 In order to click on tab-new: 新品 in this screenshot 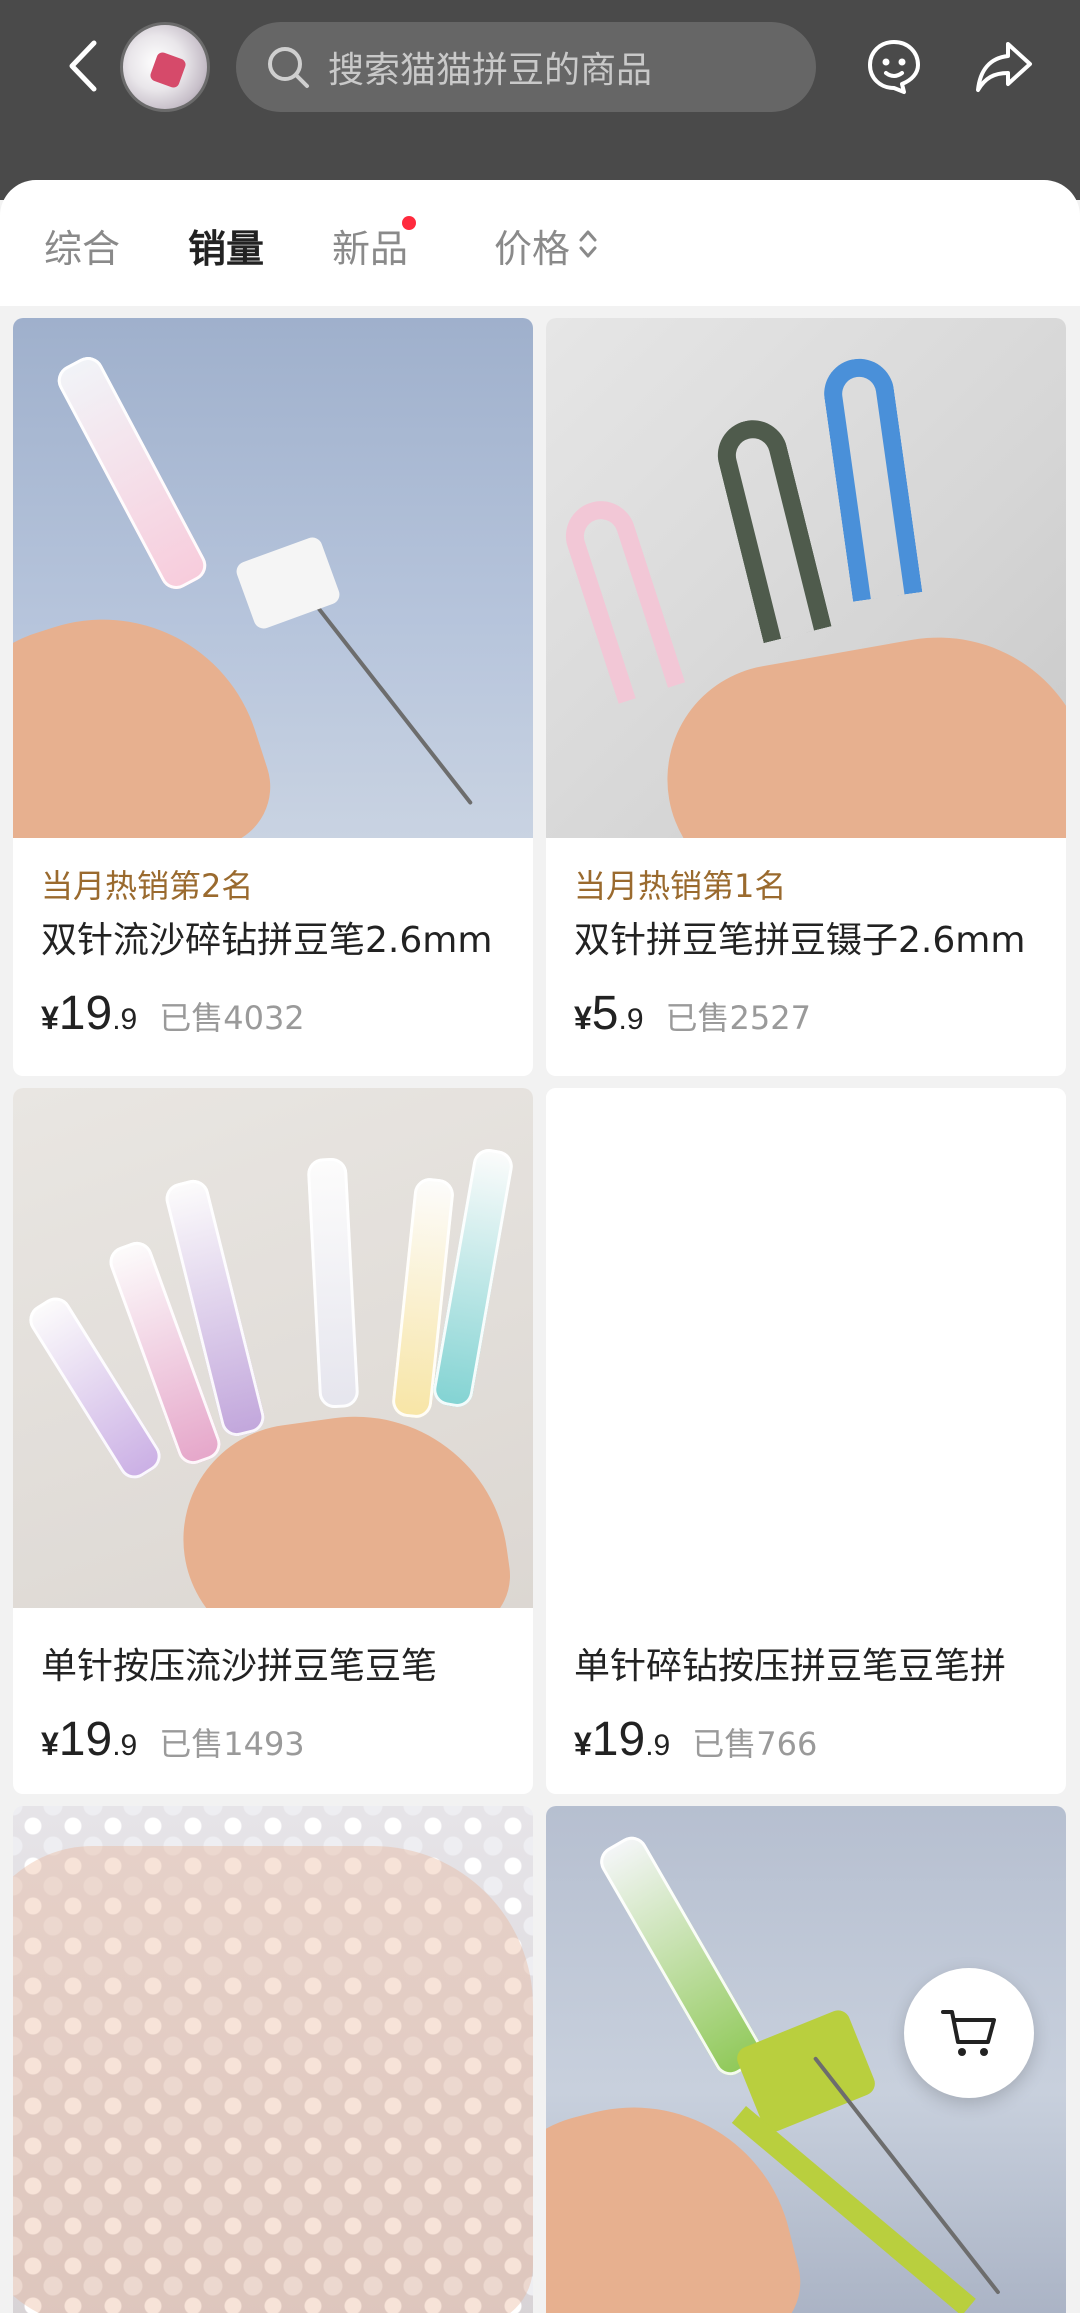, I will do `click(370, 245)`.